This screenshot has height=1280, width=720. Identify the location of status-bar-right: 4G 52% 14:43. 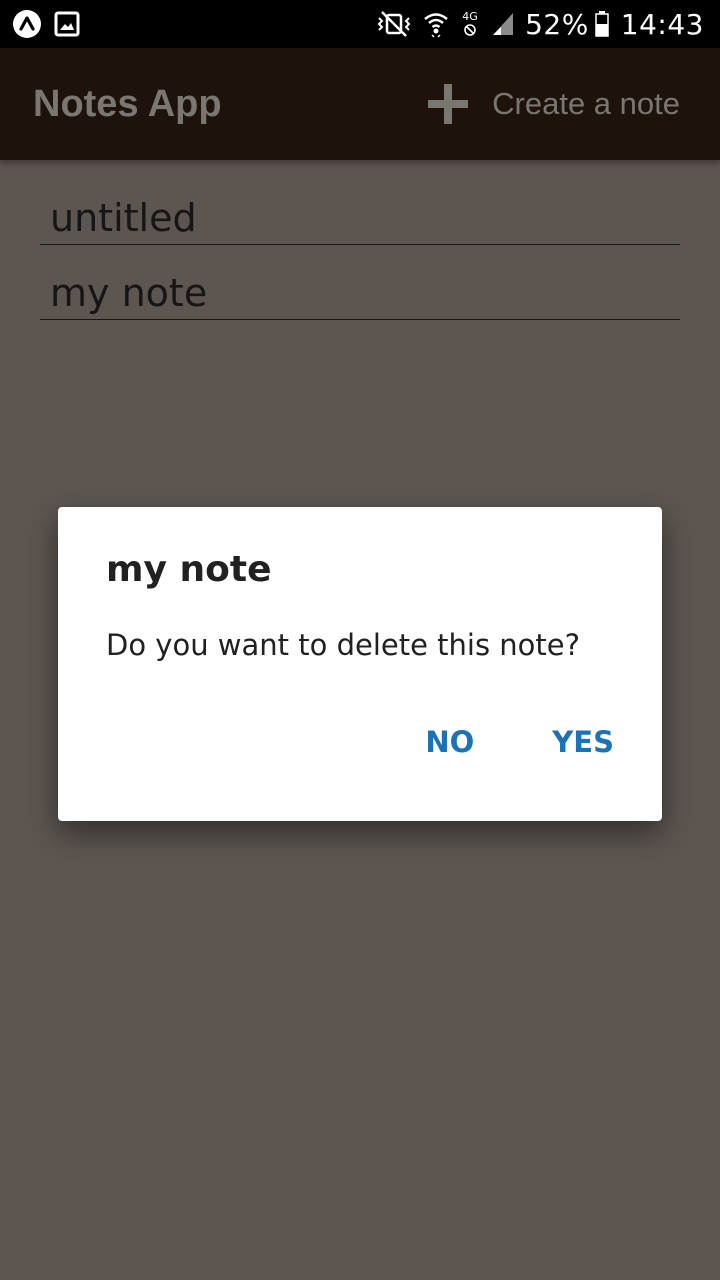
(534, 24).